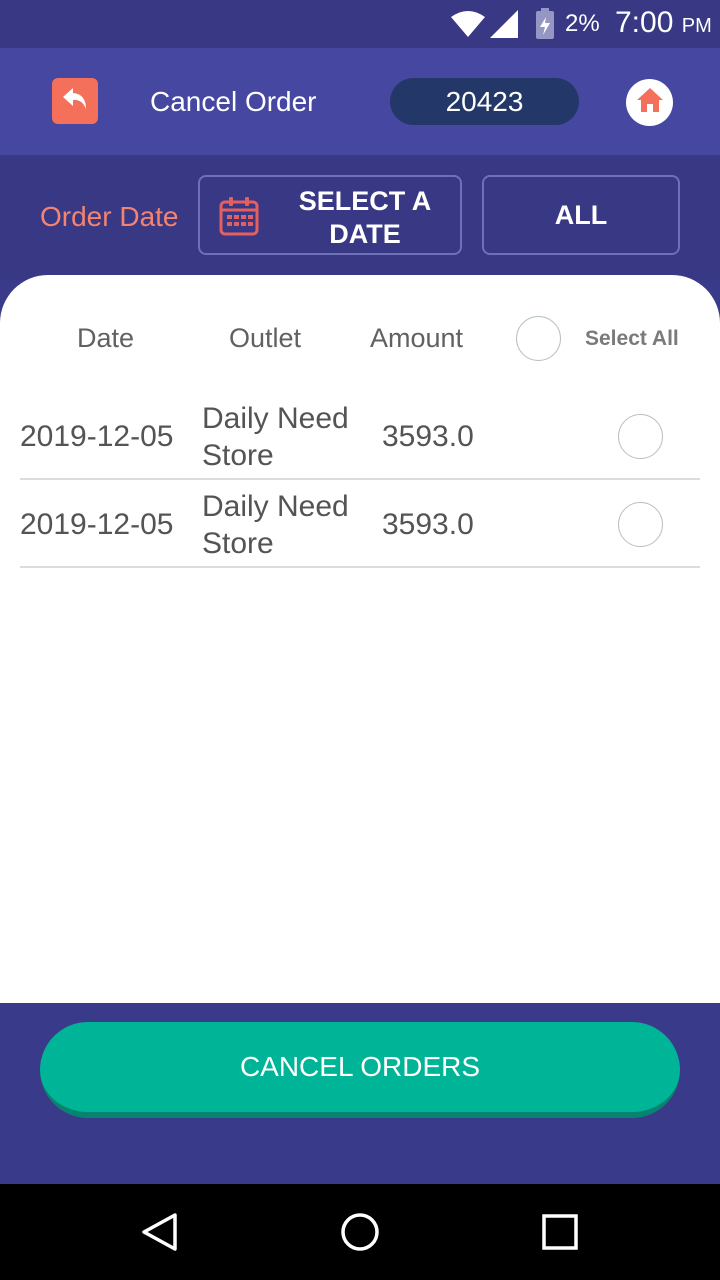 The image size is (720, 1280). I want to click on battery-percentage: 2%, so click(582, 23).